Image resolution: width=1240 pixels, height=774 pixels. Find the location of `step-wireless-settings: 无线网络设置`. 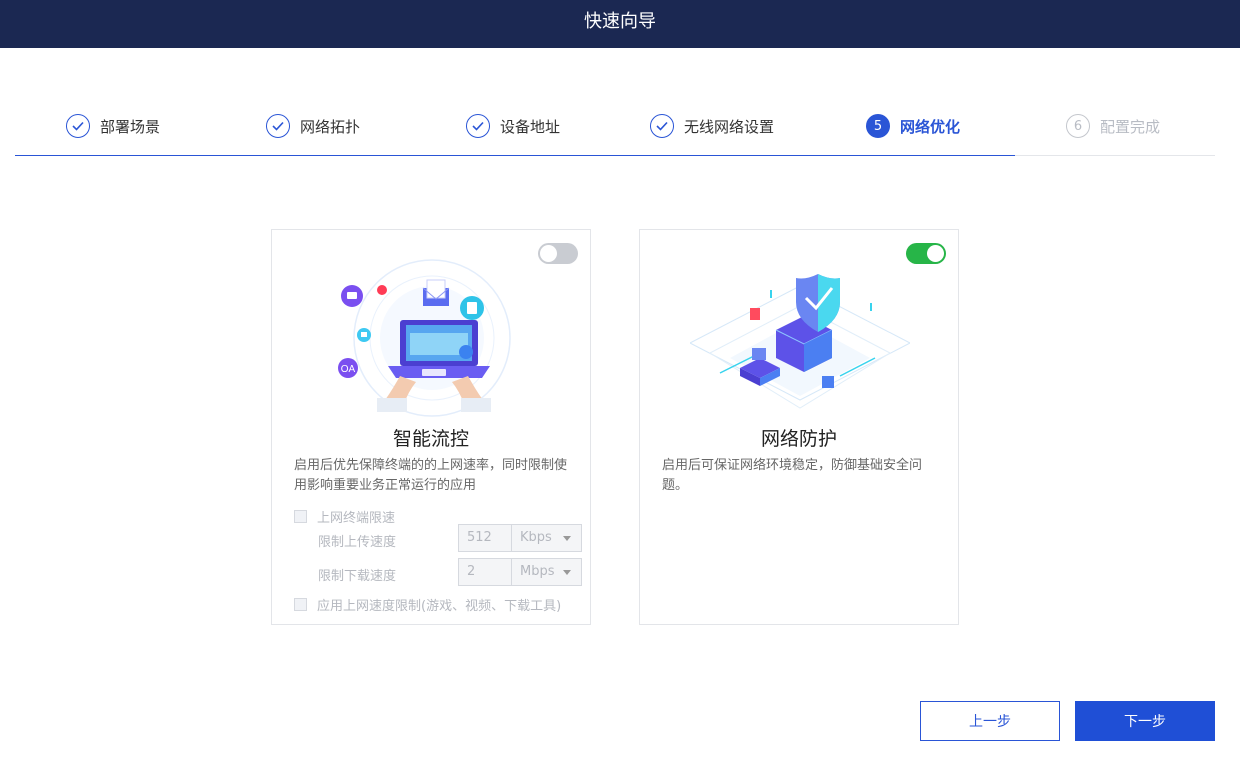

step-wireless-settings: 无线网络设置 is located at coordinates (712, 126).